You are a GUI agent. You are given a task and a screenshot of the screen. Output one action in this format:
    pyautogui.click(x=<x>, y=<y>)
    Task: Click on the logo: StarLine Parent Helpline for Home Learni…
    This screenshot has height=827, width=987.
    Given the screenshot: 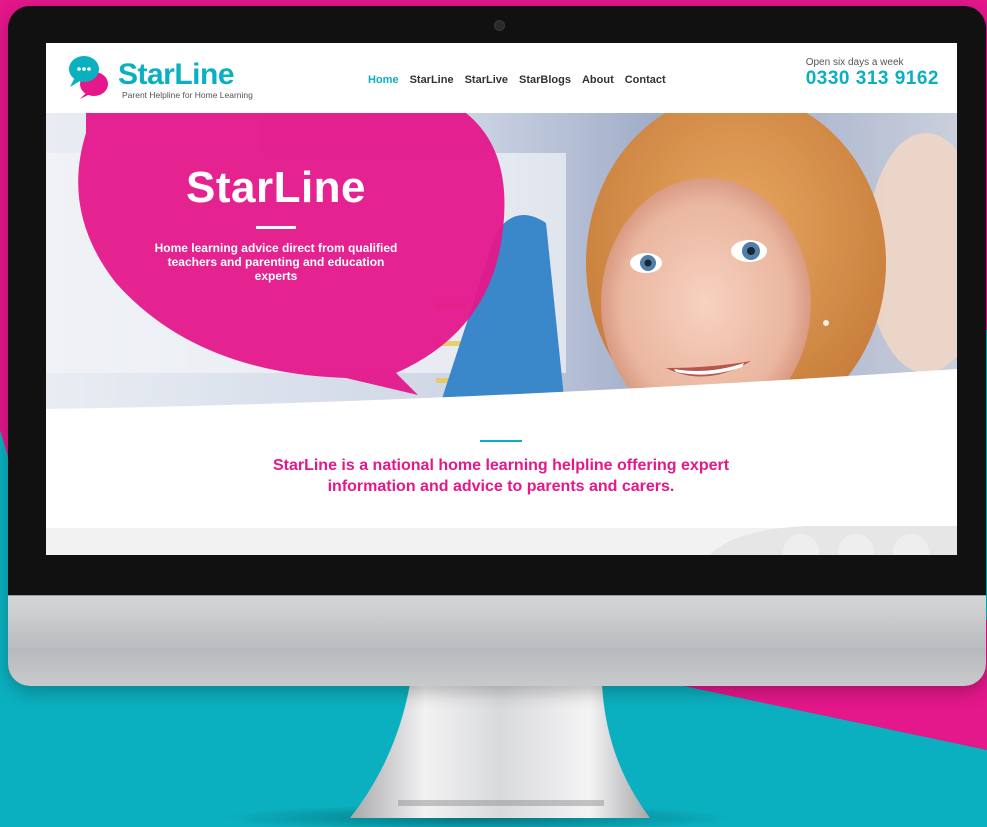 What is the action you would take?
    pyautogui.click(x=158, y=76)
    